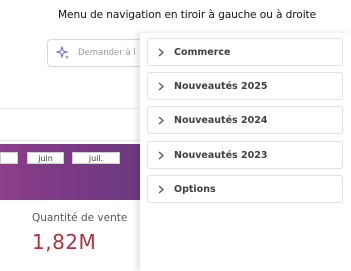 The width and height of the screenshot is (351, 271). Describe the element at coordinates (221, 120) in the screenshot. I see `drawer-item-label: Nouveautés 2024` at that location.